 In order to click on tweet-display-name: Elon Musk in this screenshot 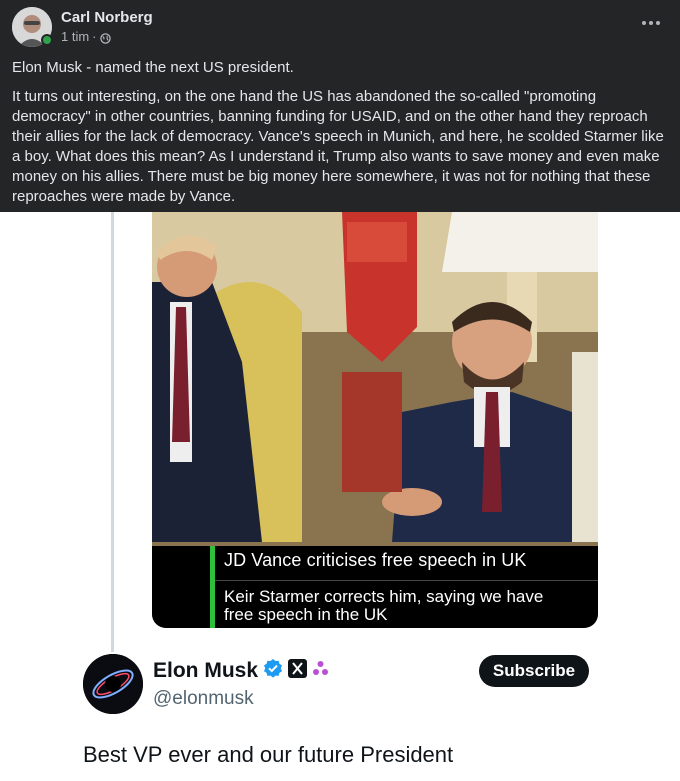, I will do `click(205, 671)`.